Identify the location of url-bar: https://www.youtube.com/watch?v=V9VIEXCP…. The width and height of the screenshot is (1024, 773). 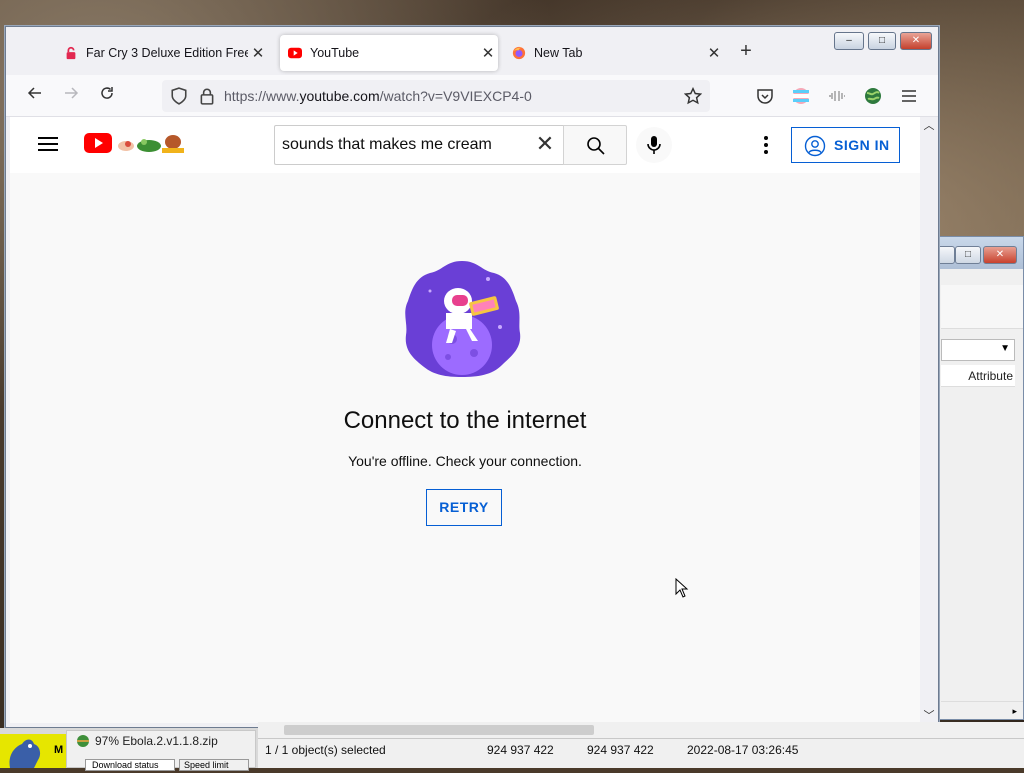
(436, 96).